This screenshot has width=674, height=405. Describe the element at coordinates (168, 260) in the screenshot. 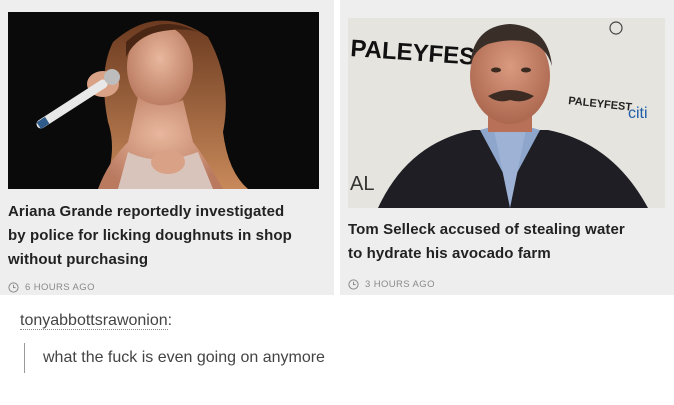

I see `headline-line: without purchasing` at that location.